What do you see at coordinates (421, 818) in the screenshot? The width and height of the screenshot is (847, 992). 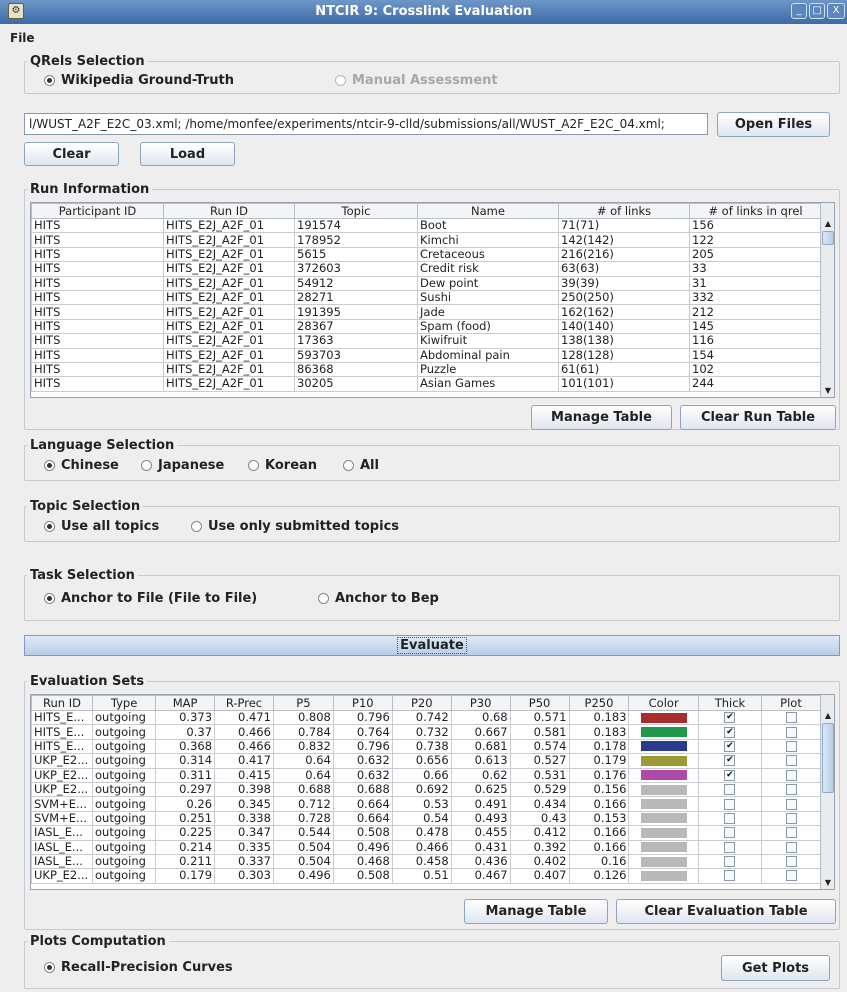 I see `metric-cell: 0.54` at bounding box center [421, 818].